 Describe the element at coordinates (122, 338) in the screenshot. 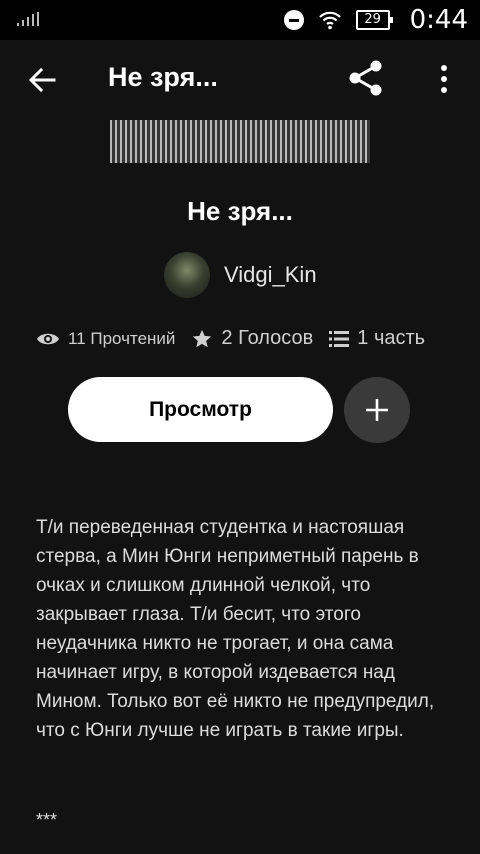

I see `reads-count: 11 Прочтений` at that location.